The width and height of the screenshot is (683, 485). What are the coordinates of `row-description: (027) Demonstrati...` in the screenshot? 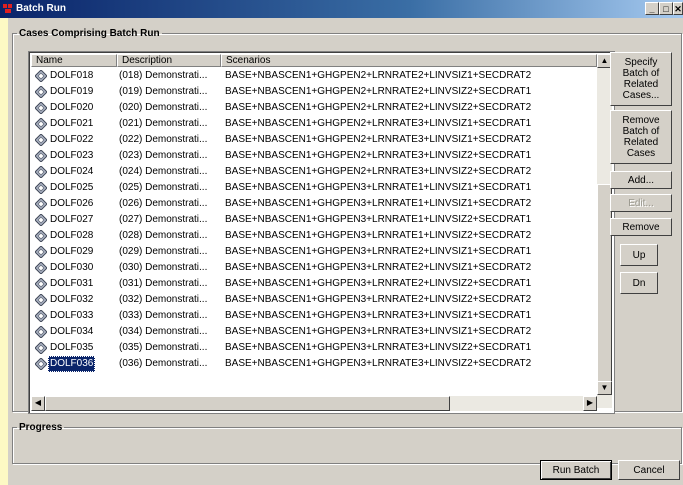 It's located at (163, 219).